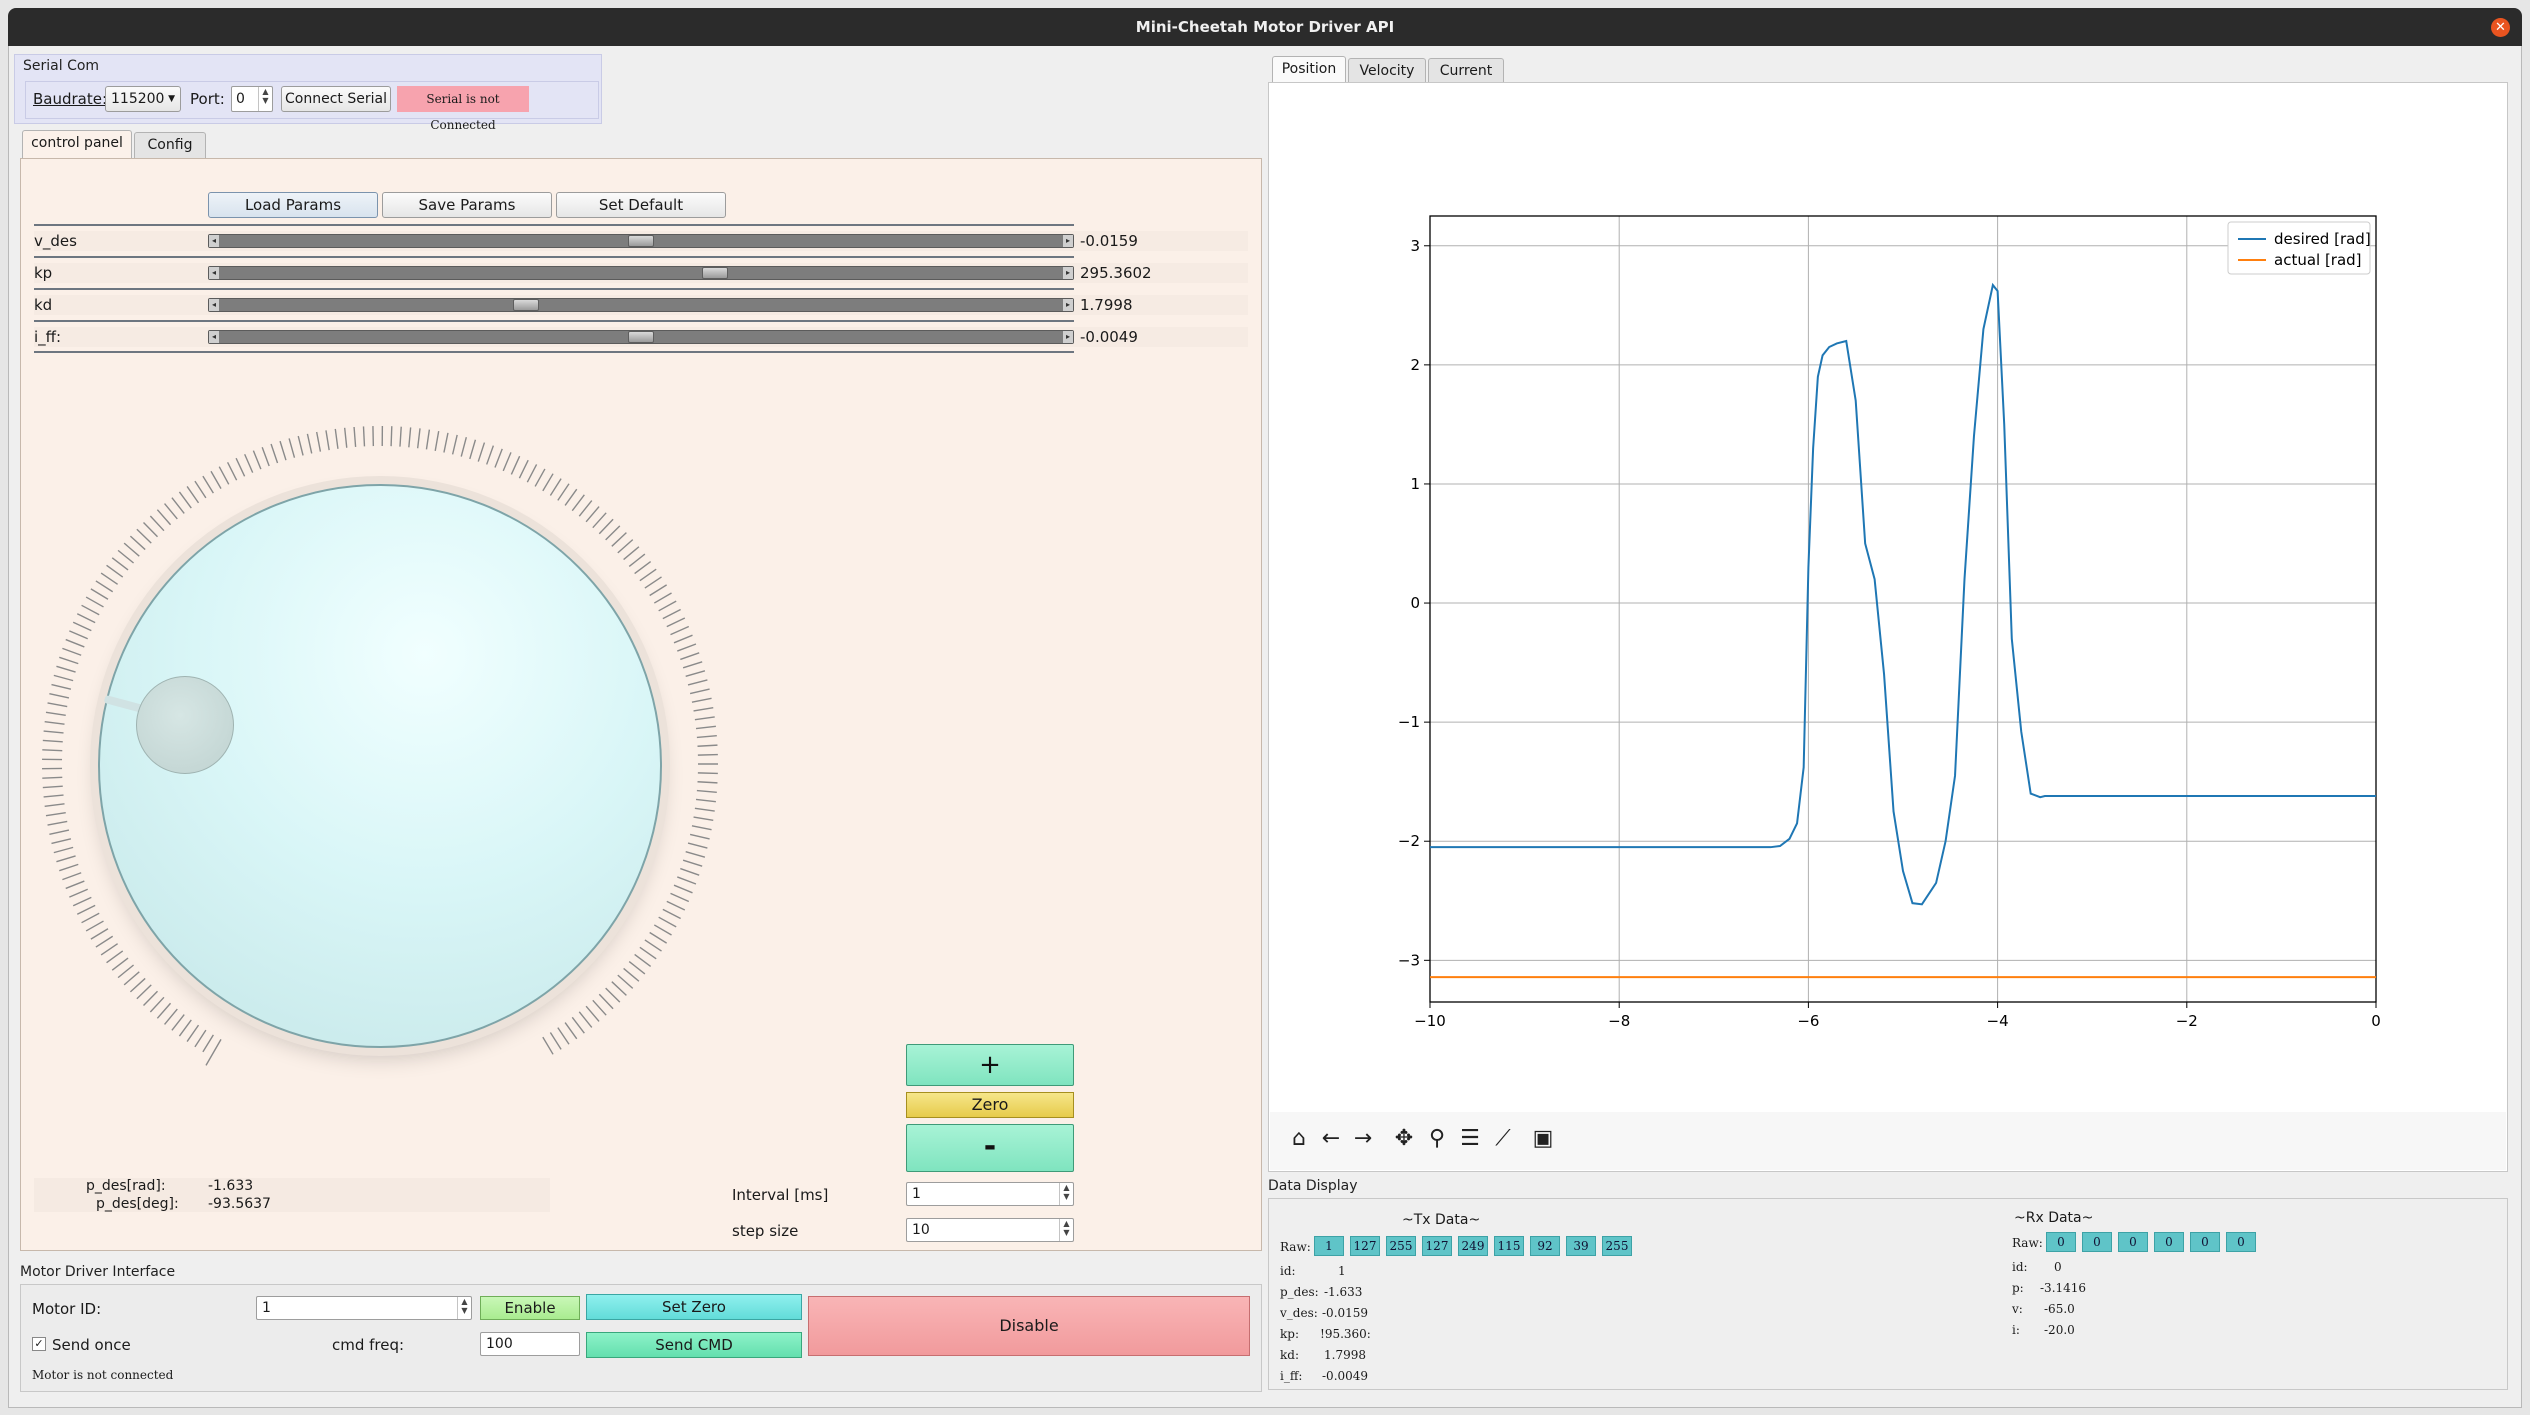 This screenshot has width=2530, height=1415. Describe the element at coordinates (1299, 1313) in the screenshot. I see `tx-v-des-label: v_des:` at that location.